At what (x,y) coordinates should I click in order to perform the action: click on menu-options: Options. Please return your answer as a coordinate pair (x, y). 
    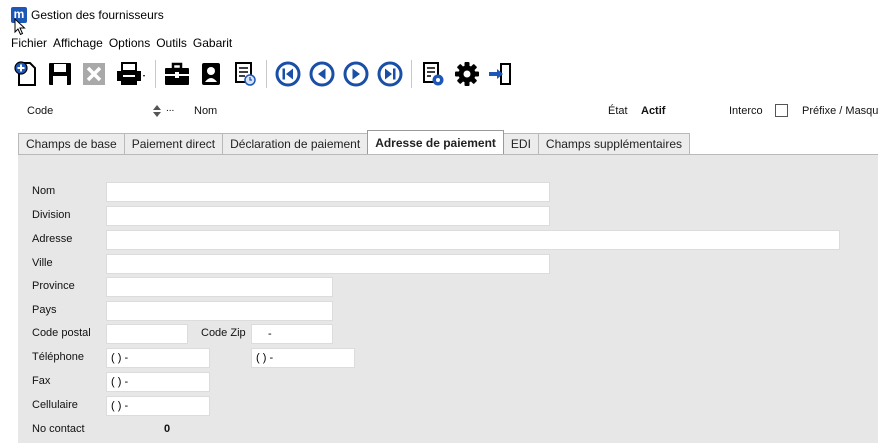
    Looking at the image, I should click on (129, 45).